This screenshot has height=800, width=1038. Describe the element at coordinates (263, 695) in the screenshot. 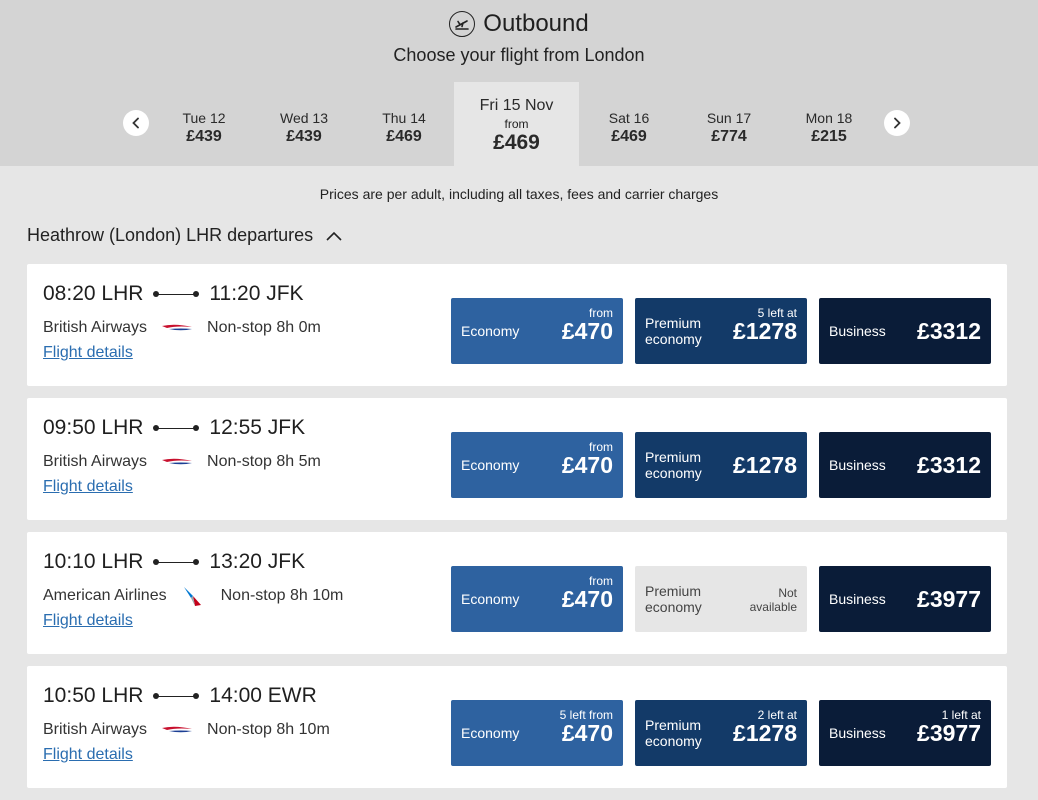

I see `arrival-time: 14:00 EWR` at that location.